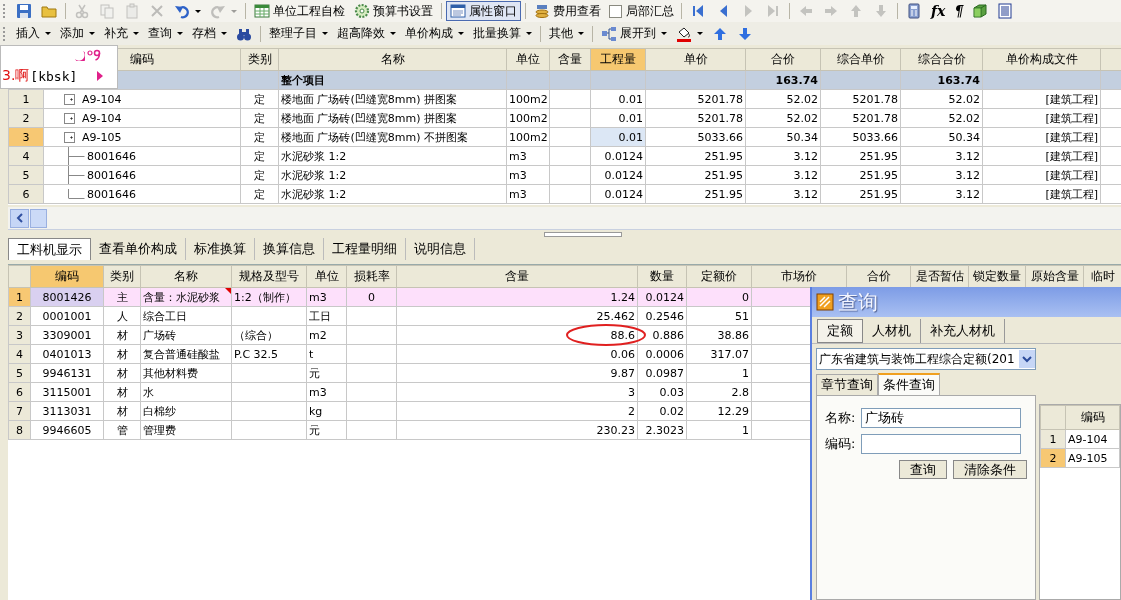 The image size is (1121, 600). Describe the element at coordinates (186, 316) in the screenshot. I see `table-cell: 综合工日` at that location.